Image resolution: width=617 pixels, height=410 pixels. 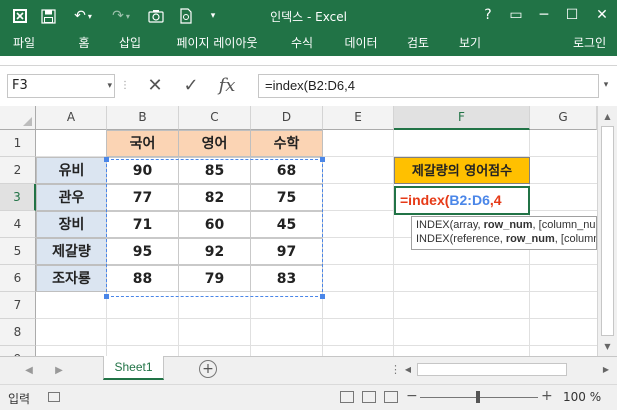 What do you see at coordinates (506, 239) in the screenshot?
I see `tooltip-line-reference: INDEX(reference, row_num, [column_` at bounding box center [506, 239].